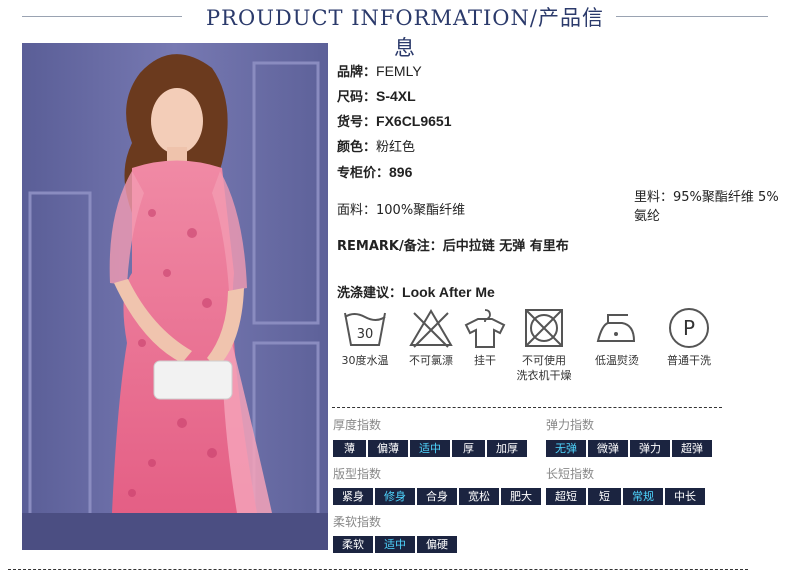 The image size is (790, 577). Describe the element at coordinates (616, 328) in the screenshot. I see `low-iron-icon` at that location.